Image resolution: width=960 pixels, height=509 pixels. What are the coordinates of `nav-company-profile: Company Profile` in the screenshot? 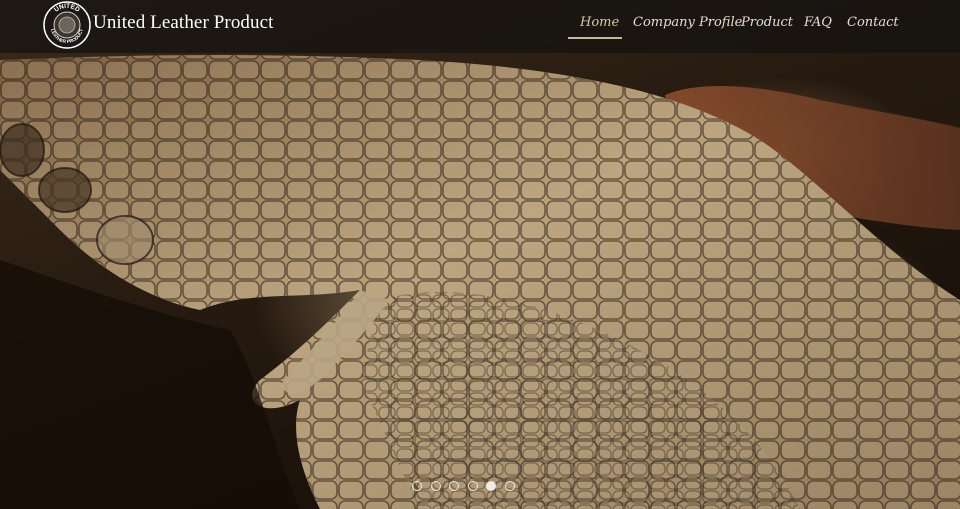 It's located at (687, 22).